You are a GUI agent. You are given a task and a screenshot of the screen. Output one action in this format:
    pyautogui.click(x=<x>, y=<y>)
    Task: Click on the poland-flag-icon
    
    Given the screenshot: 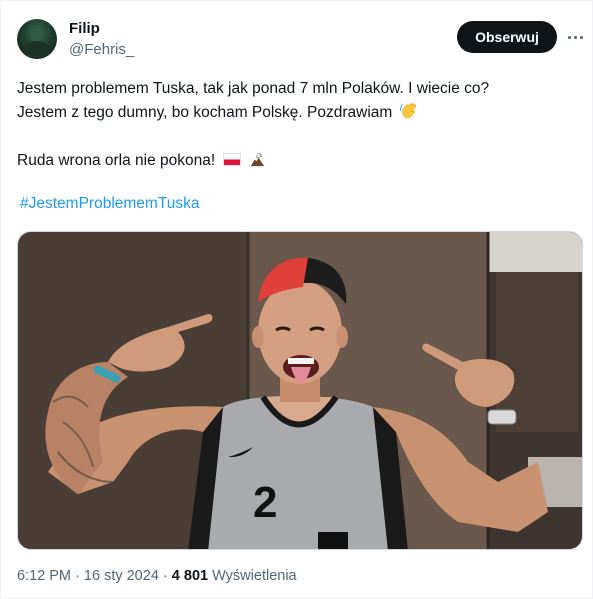 What is the action you would take?
    pyautogui.click(x=231, y=159)
    